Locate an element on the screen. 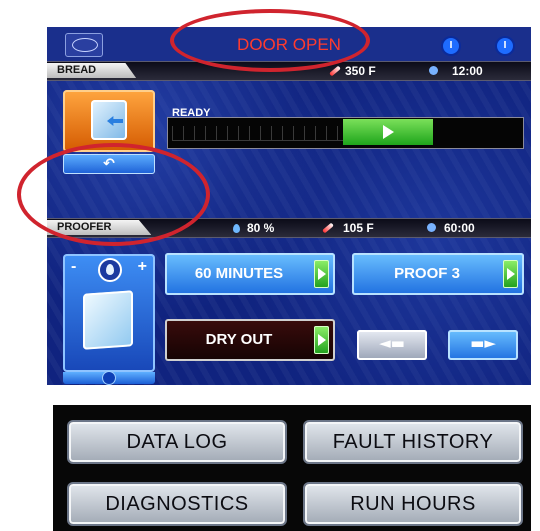 The width and height of the screenshot is (540, 531). proofer-cabinet-icon is located at coordinates (108, 320).